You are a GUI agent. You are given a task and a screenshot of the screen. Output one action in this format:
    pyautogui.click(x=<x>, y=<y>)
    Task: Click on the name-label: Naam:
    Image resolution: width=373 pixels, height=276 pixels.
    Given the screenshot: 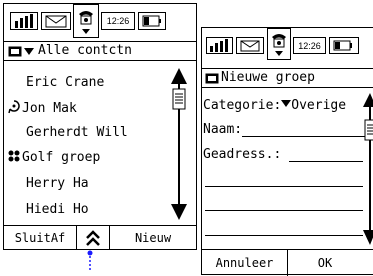 What is the action you would take?
    pyautogui.click(x=223, y=129)
    